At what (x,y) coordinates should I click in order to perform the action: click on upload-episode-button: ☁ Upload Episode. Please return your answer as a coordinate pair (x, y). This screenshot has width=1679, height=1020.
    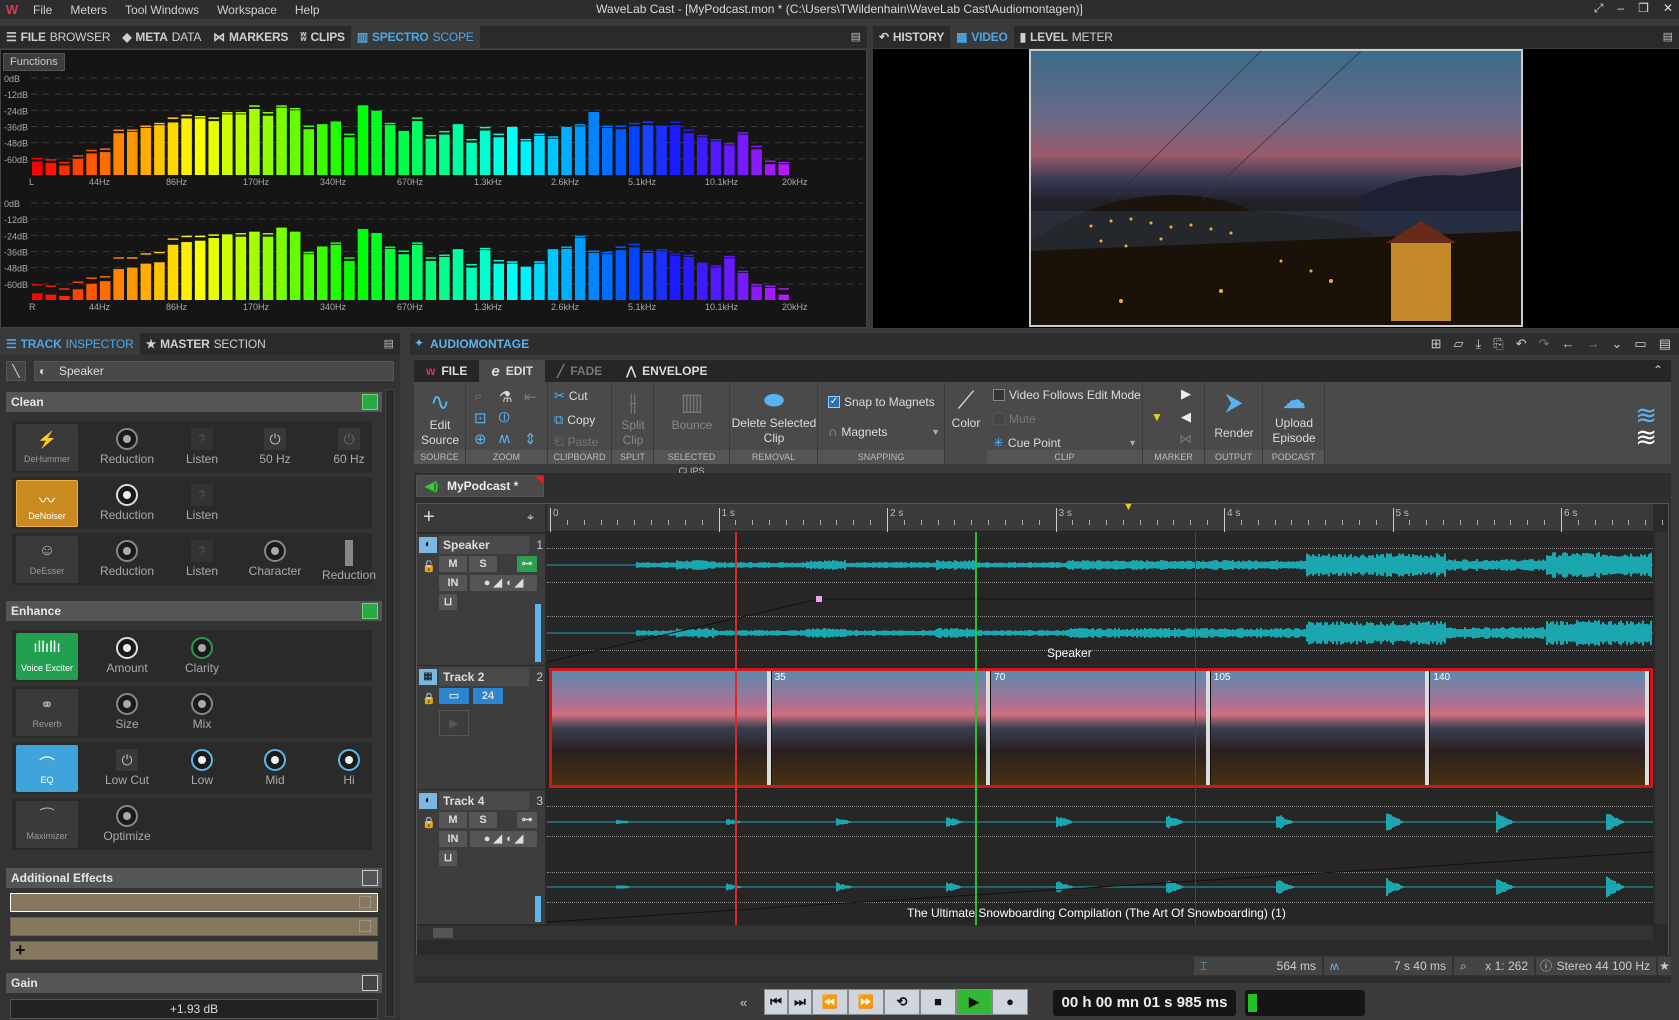
    Looking at the image, I should click on (1294, 416).